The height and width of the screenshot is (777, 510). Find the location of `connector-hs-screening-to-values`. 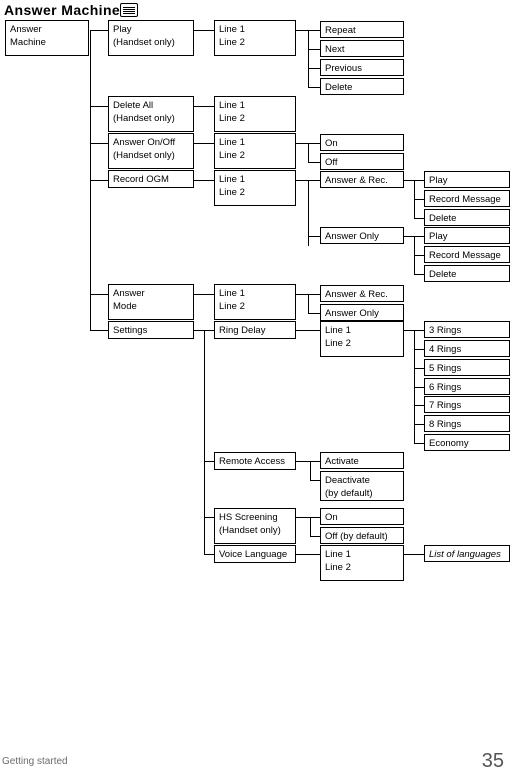

connector-hs-screening-to-values is located at coordinates (303, 517).